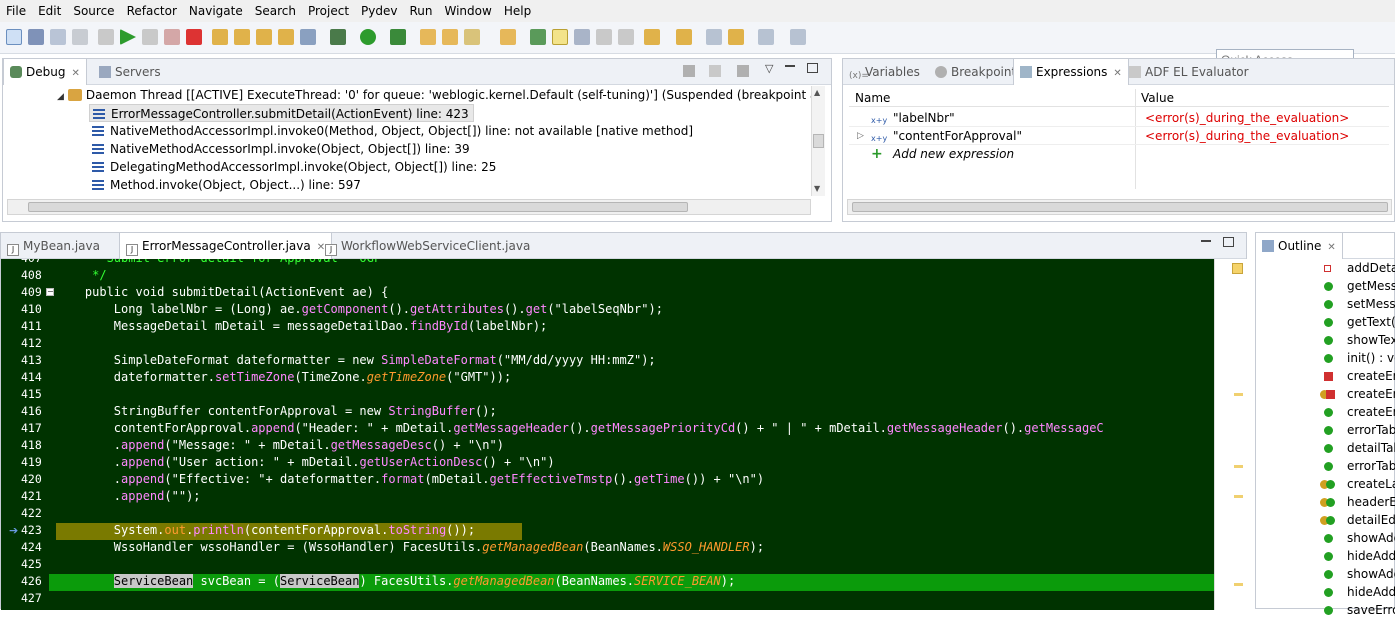  I want to click on drop-to-frame-icon, so click(286, 37).